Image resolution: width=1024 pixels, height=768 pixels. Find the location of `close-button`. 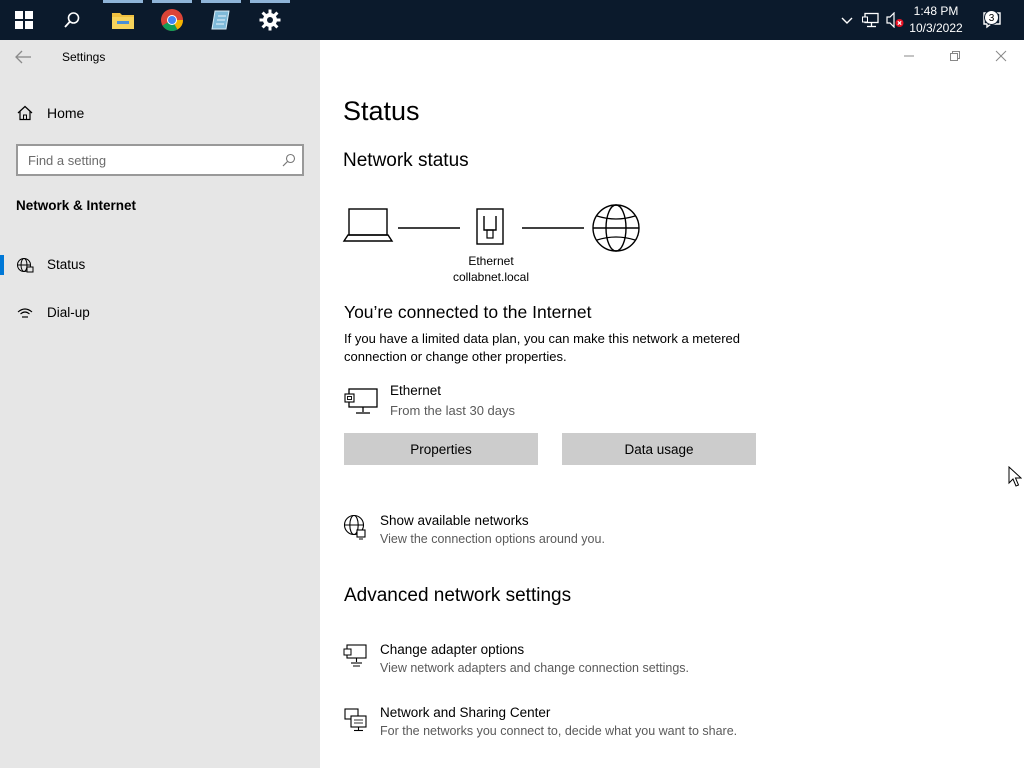

close-button is located at coordinates (1001, 56).